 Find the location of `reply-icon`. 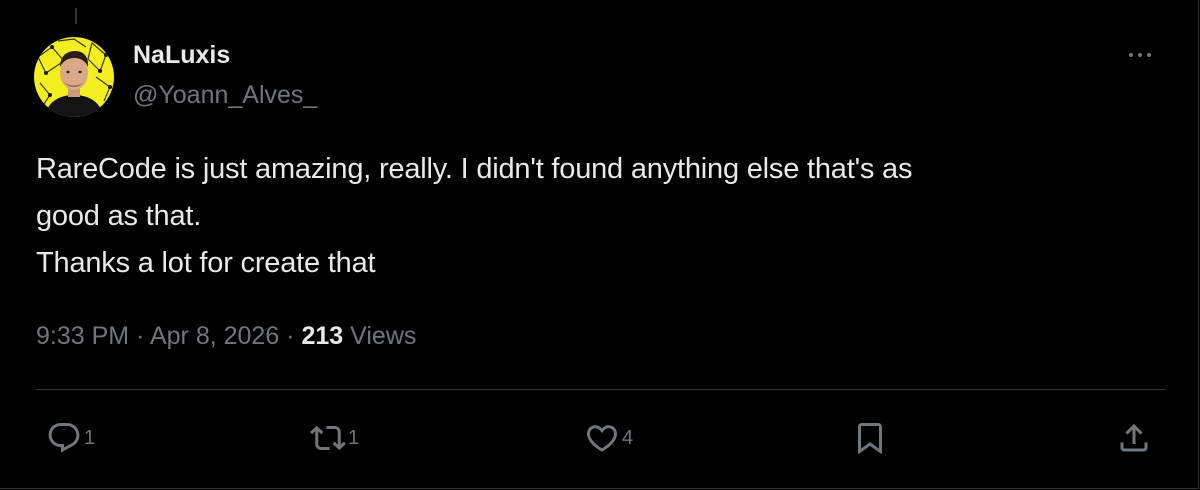

reply-icon is located at coordinates (64, 438).